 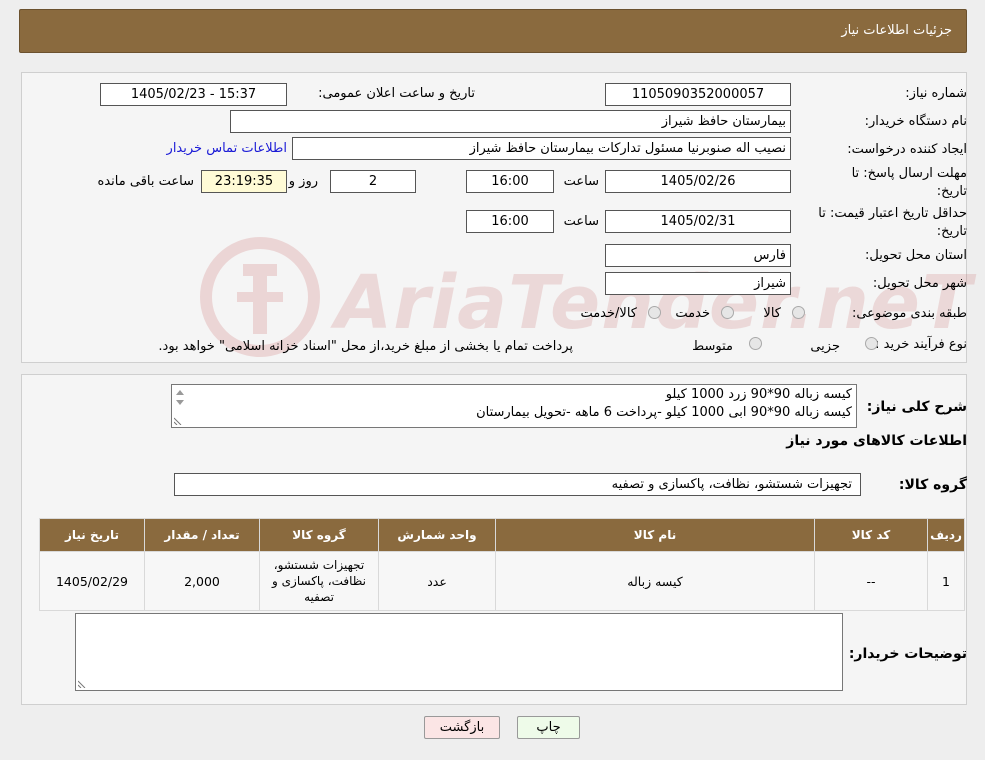 What do you see at coordinates (896, 30) in the screenshot?
I see `page-title: جزئیات اطلاعات نیاز` at bounding box center [896, 30].